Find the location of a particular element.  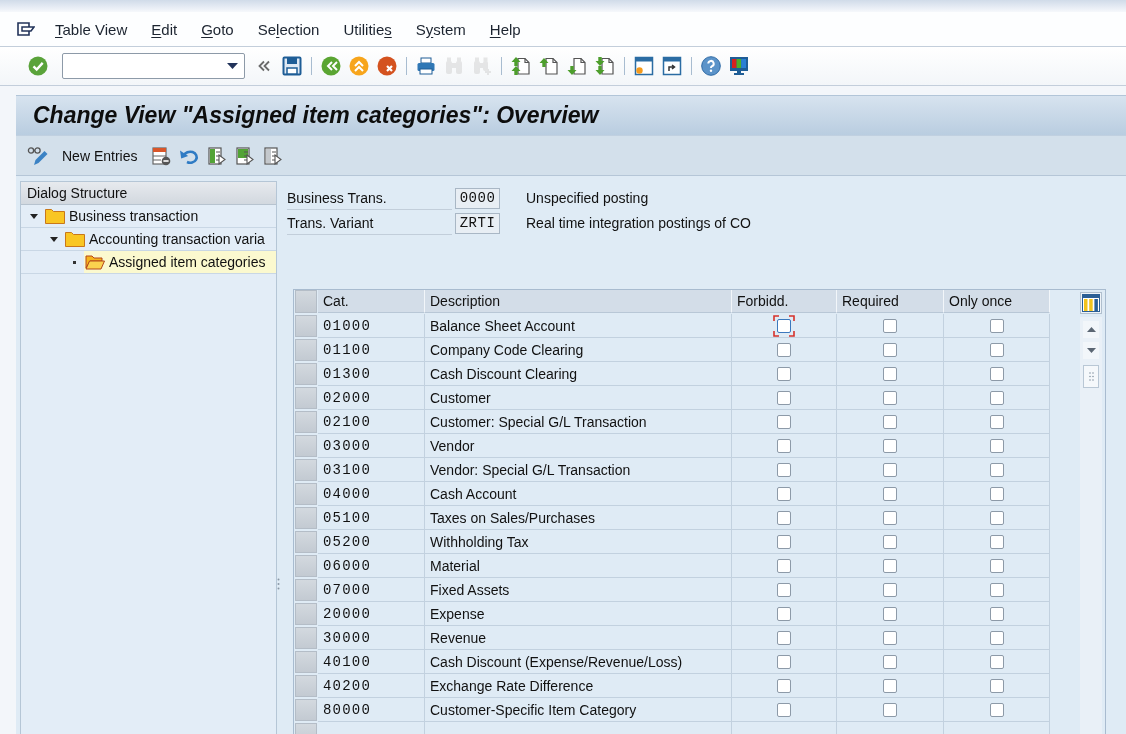

screen-title: Change View "Assigned item categories": Overview is located at coordinates (316, 115).